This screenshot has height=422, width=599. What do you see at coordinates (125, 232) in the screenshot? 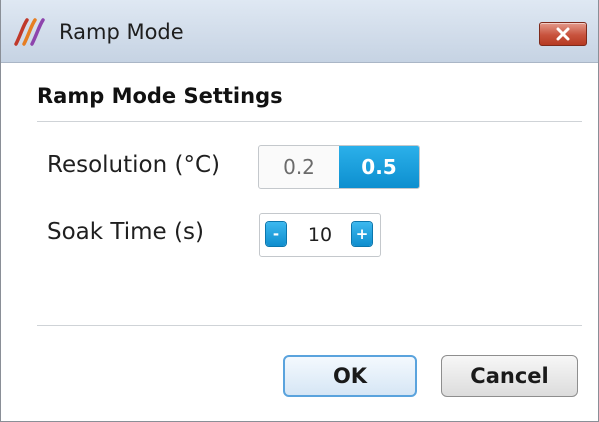
I see `soak-time-label: Soak Time (s)` at bounding box center [125, 232].